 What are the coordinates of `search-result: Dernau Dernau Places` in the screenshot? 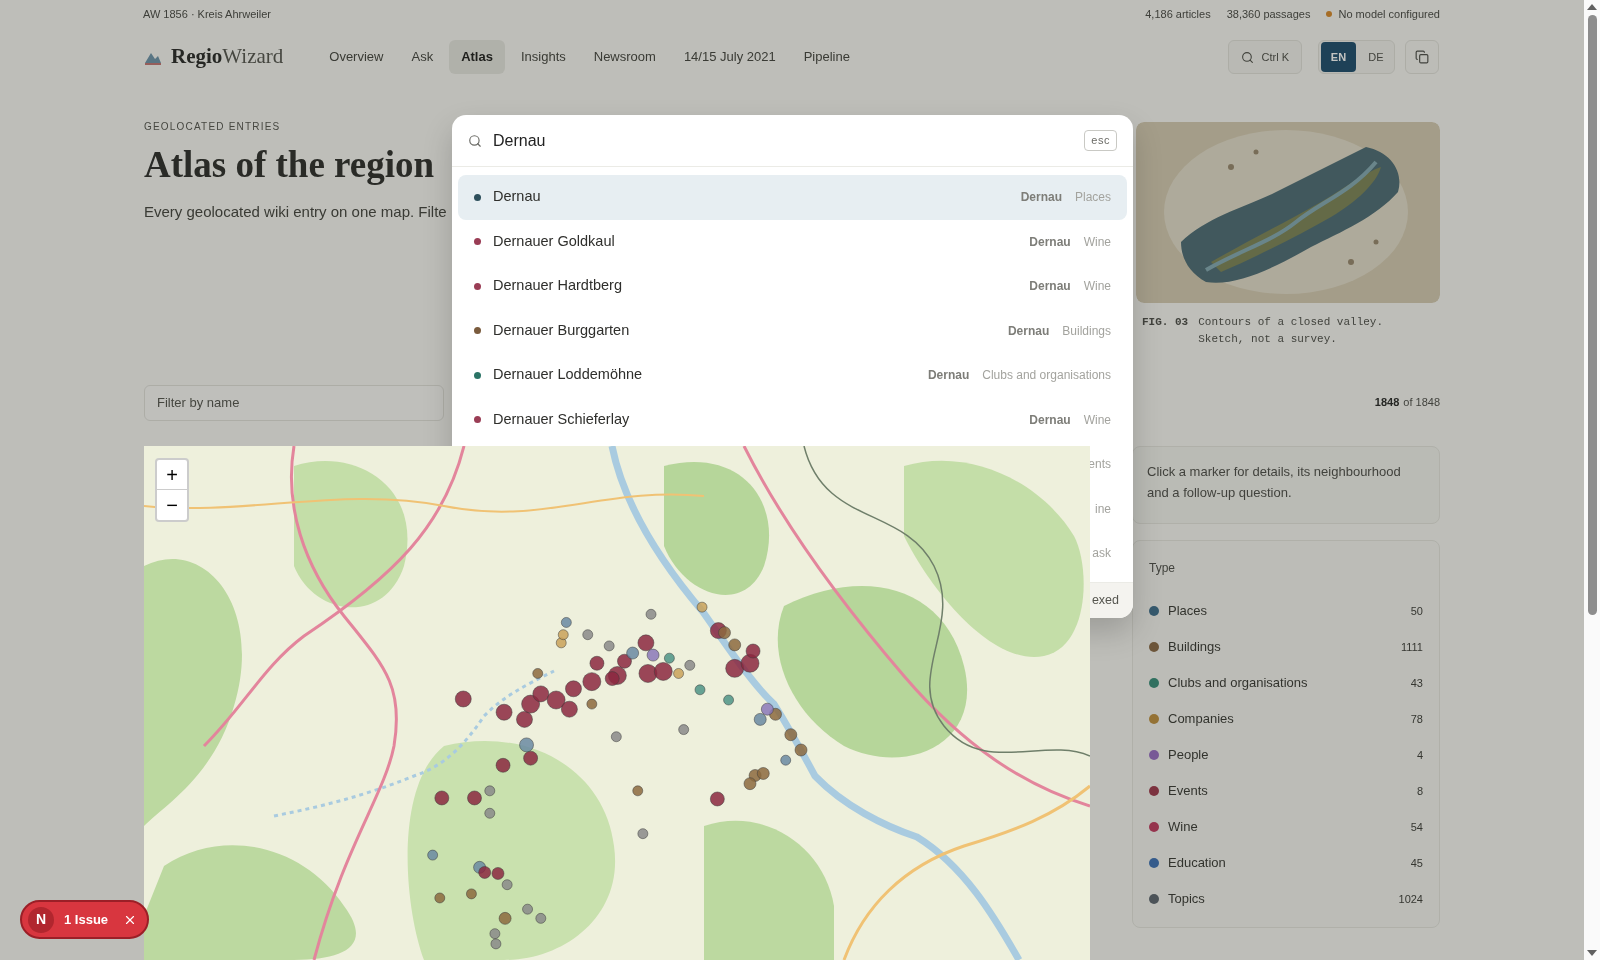 It's located at (792, 197).